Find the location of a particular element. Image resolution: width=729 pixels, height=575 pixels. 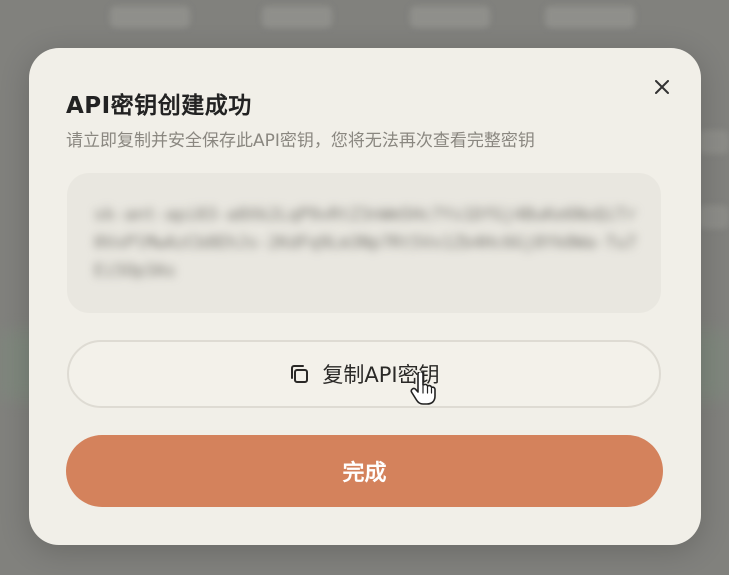

dialog-subtitle: 请立即复制并安全保存此API密钥，您将无法再次查看完整密钥 is located at coordinates (300, 141).